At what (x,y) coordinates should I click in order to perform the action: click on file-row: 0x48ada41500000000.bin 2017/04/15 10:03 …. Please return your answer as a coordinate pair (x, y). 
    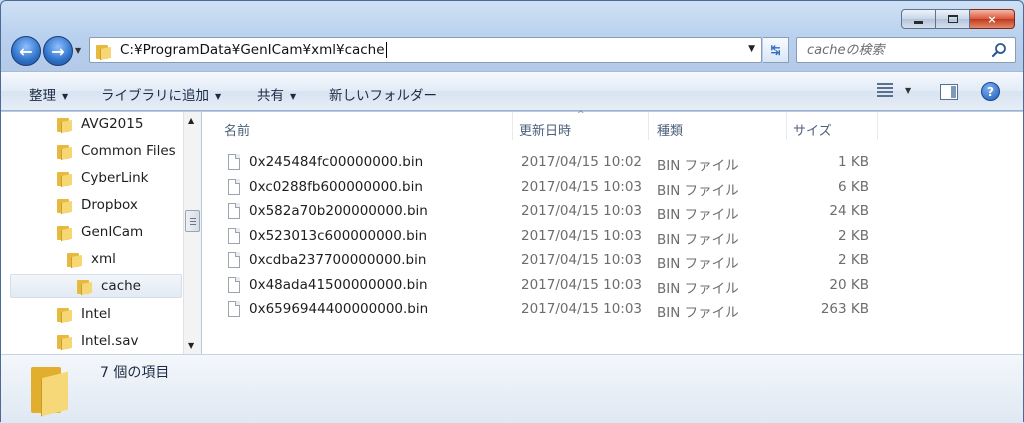
    Looking at the image, I should click on (612, 285).